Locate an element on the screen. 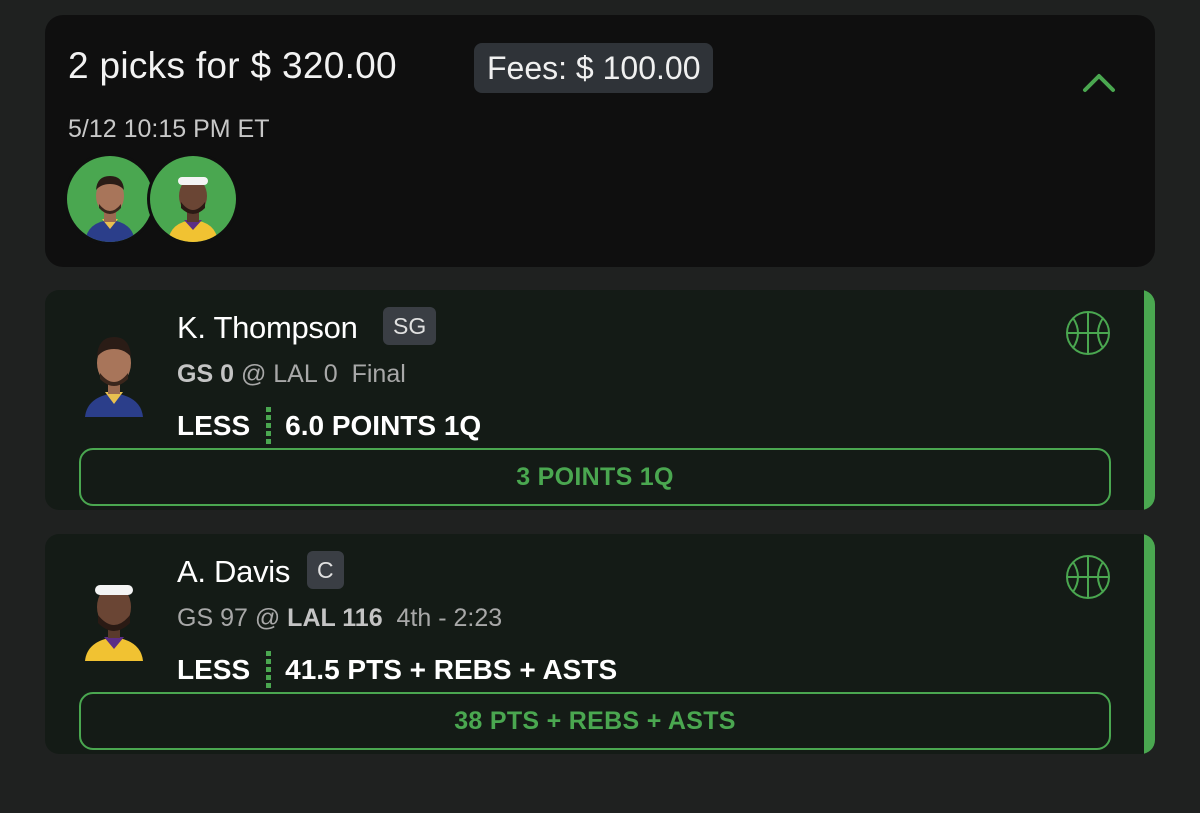  avatar-thompson is located at coordinates (110, 199).